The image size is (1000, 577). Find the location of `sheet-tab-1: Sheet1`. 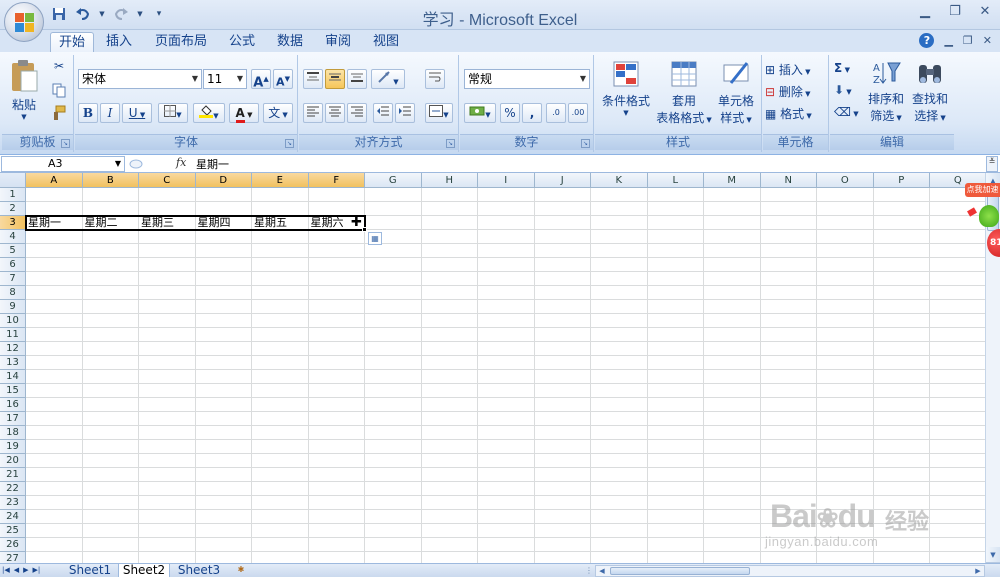

sheet-tab-1: Sheet1 is located at coordinates (90, 570).